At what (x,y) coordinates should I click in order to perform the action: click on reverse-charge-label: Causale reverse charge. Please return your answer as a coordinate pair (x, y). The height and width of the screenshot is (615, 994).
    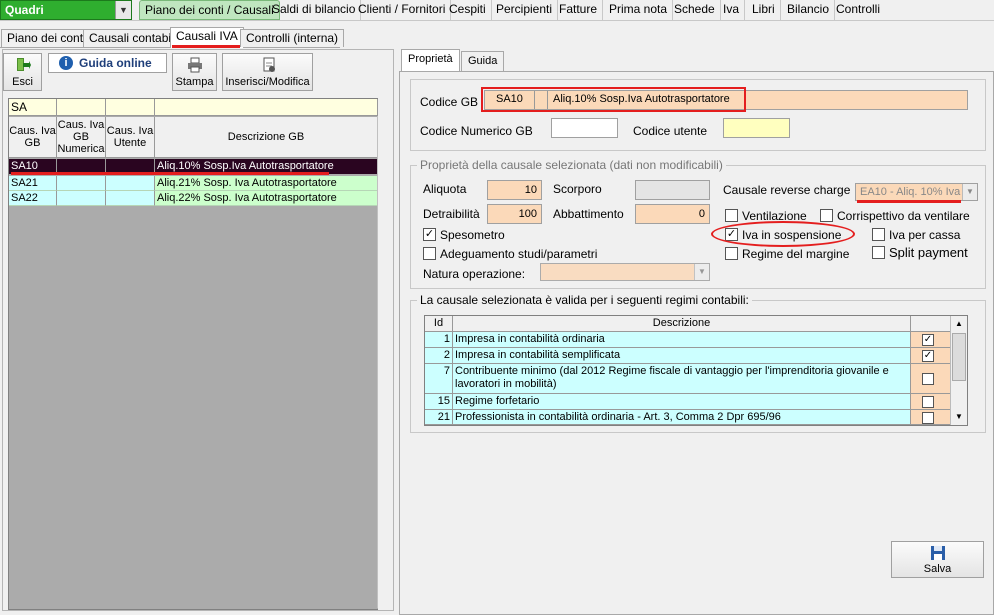
    Looking at the image, I should click on (787, 190).